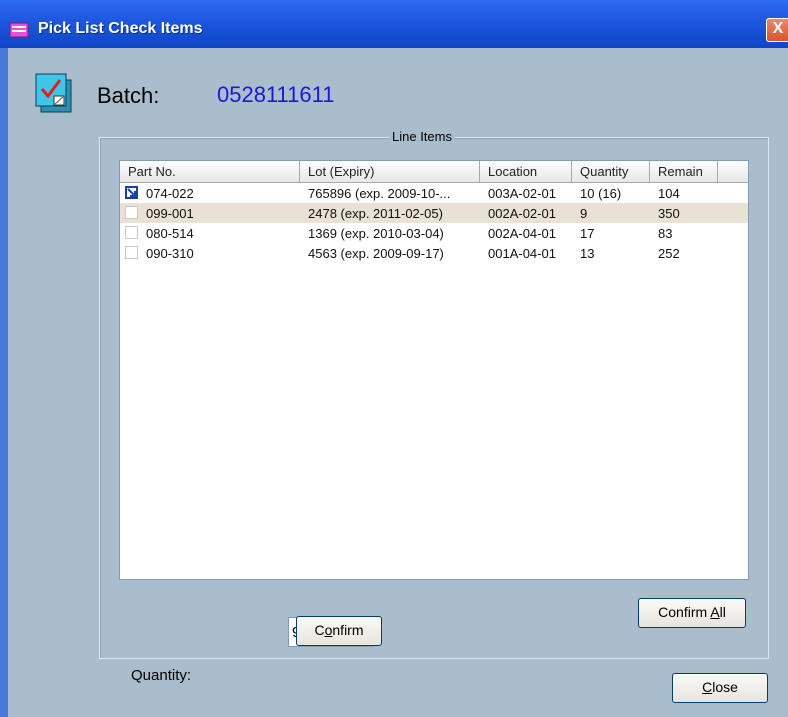 This screenshot has height=717, width=788. I want to click on close-button: Close, so click(720, 688).